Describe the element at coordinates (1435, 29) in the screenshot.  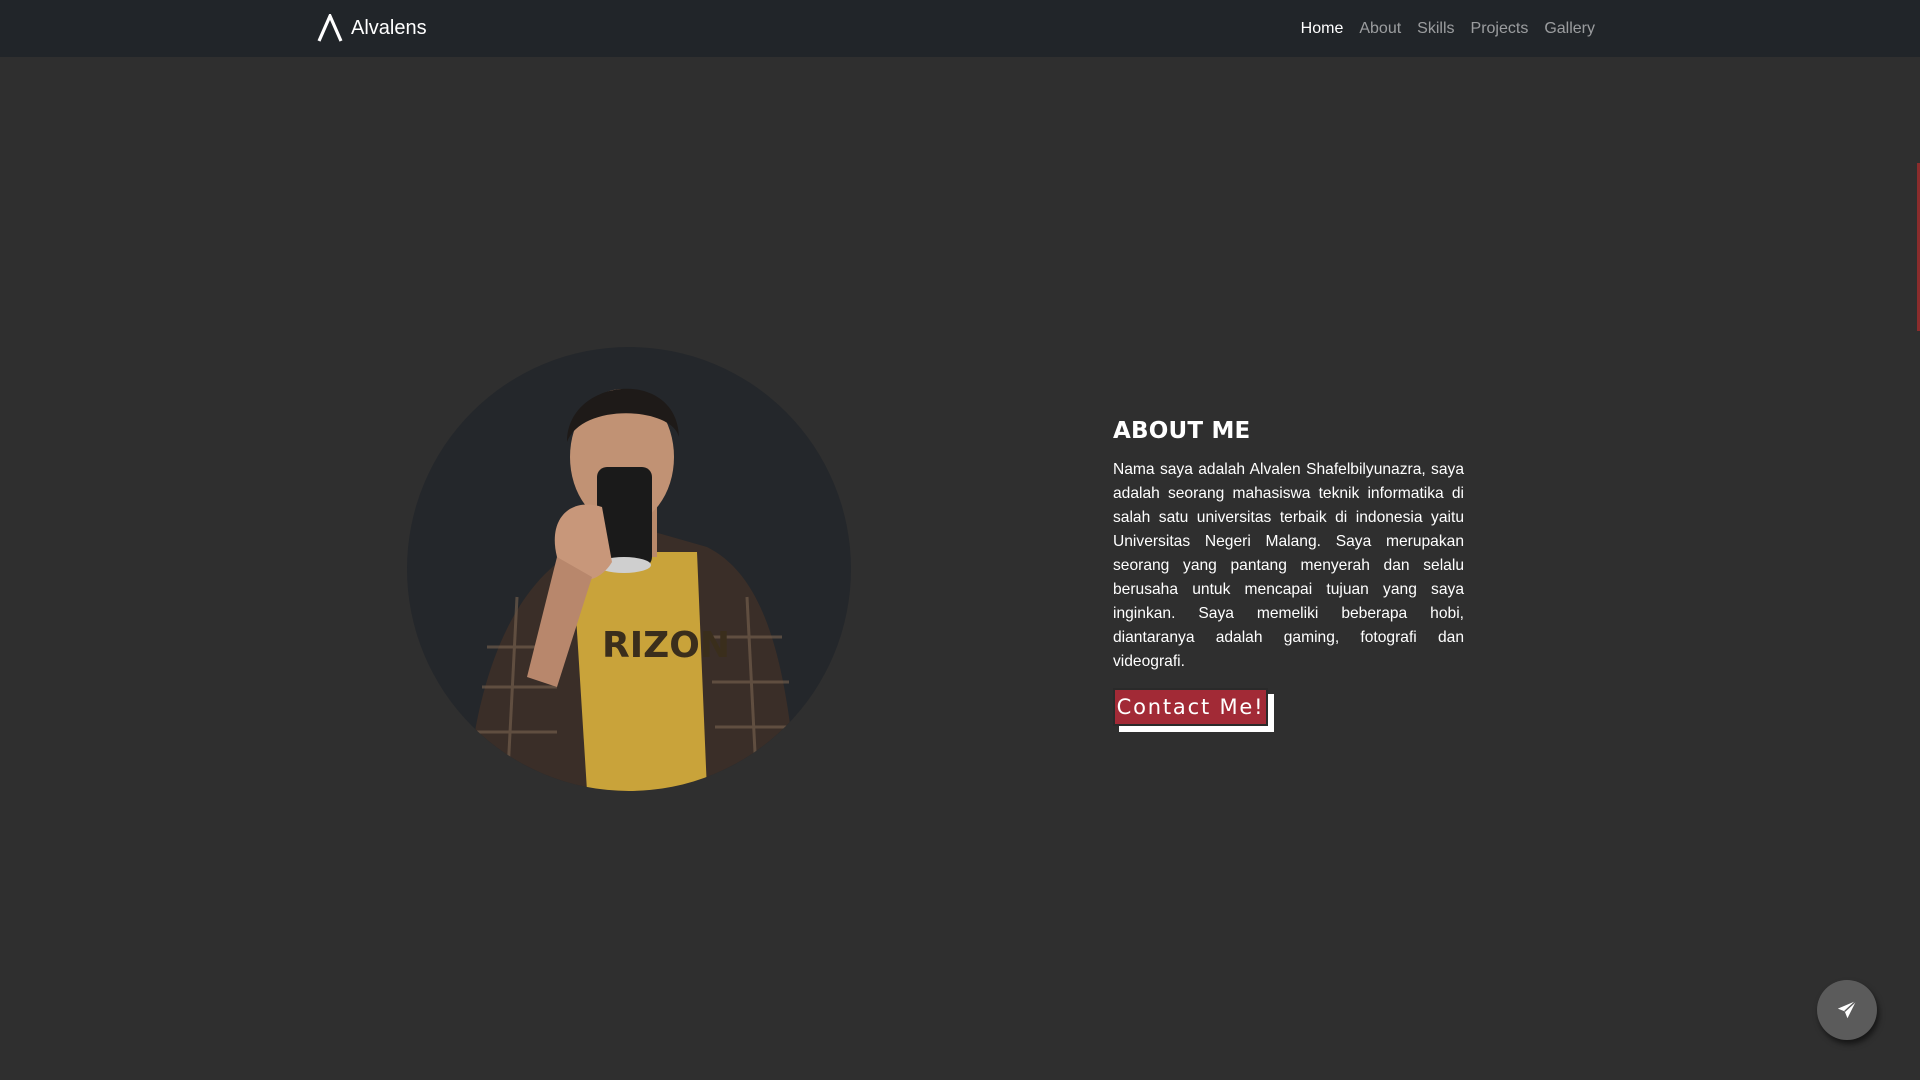
I see `nav-link-skills: Skills` at that location.